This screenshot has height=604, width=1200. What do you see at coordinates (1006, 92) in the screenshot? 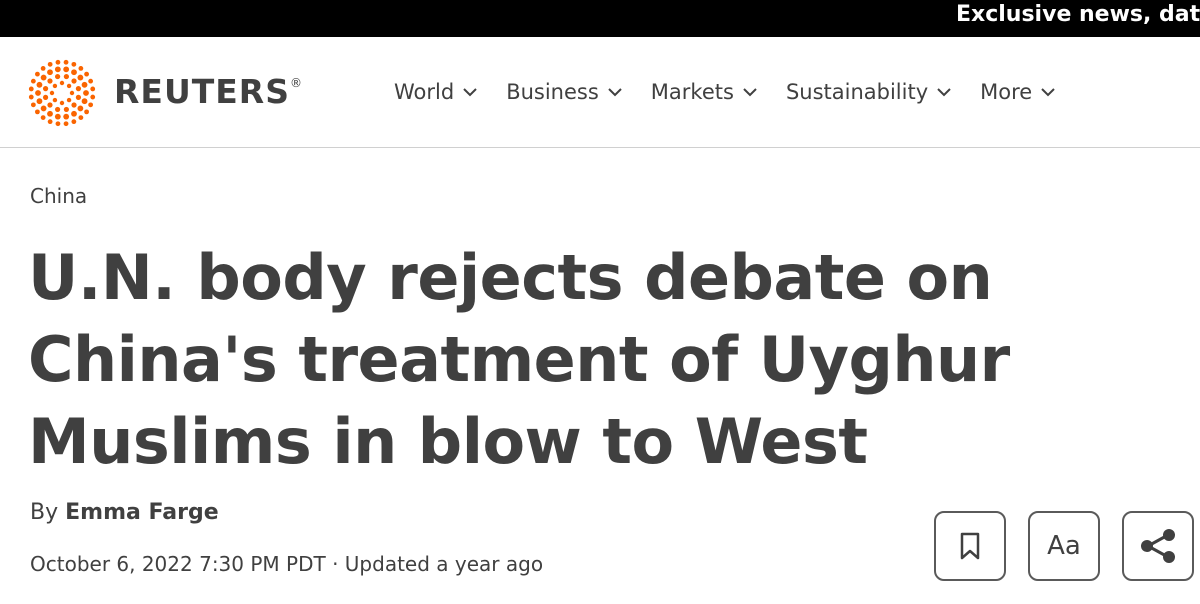
I see `nav-label: More` at bounding box center [1006, 92].